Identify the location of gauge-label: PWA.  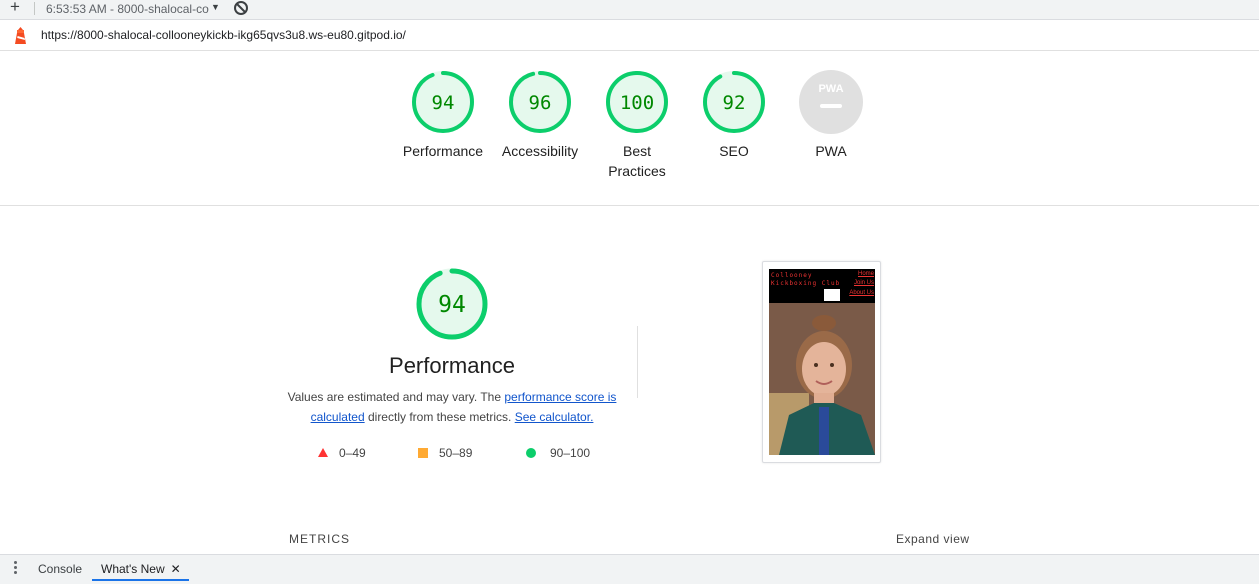
(831, 151).